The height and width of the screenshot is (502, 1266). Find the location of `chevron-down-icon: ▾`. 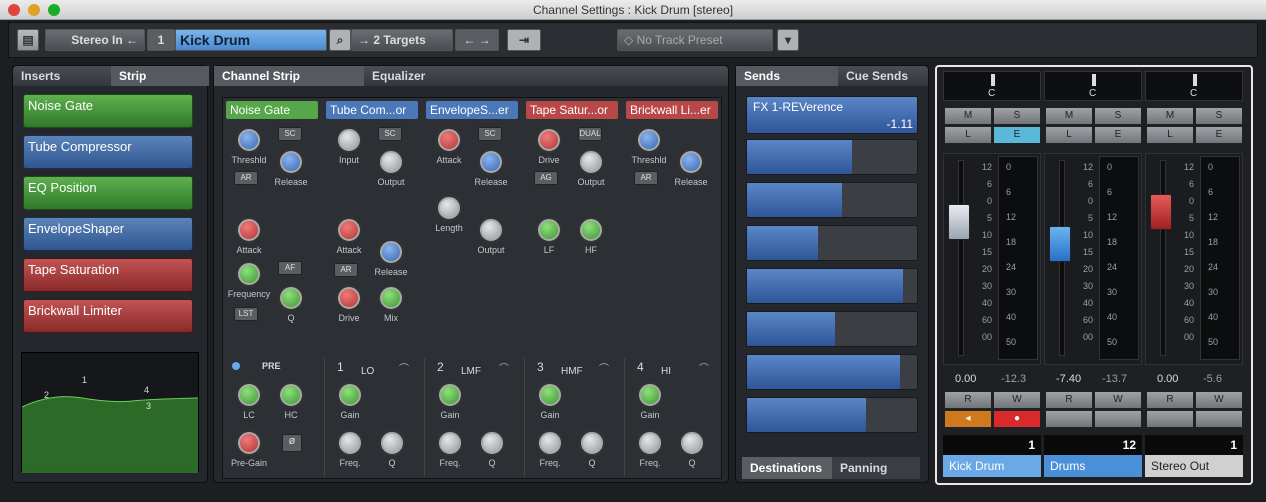

chevron-down-icon: ▾ is located at coordinates (788, 40).